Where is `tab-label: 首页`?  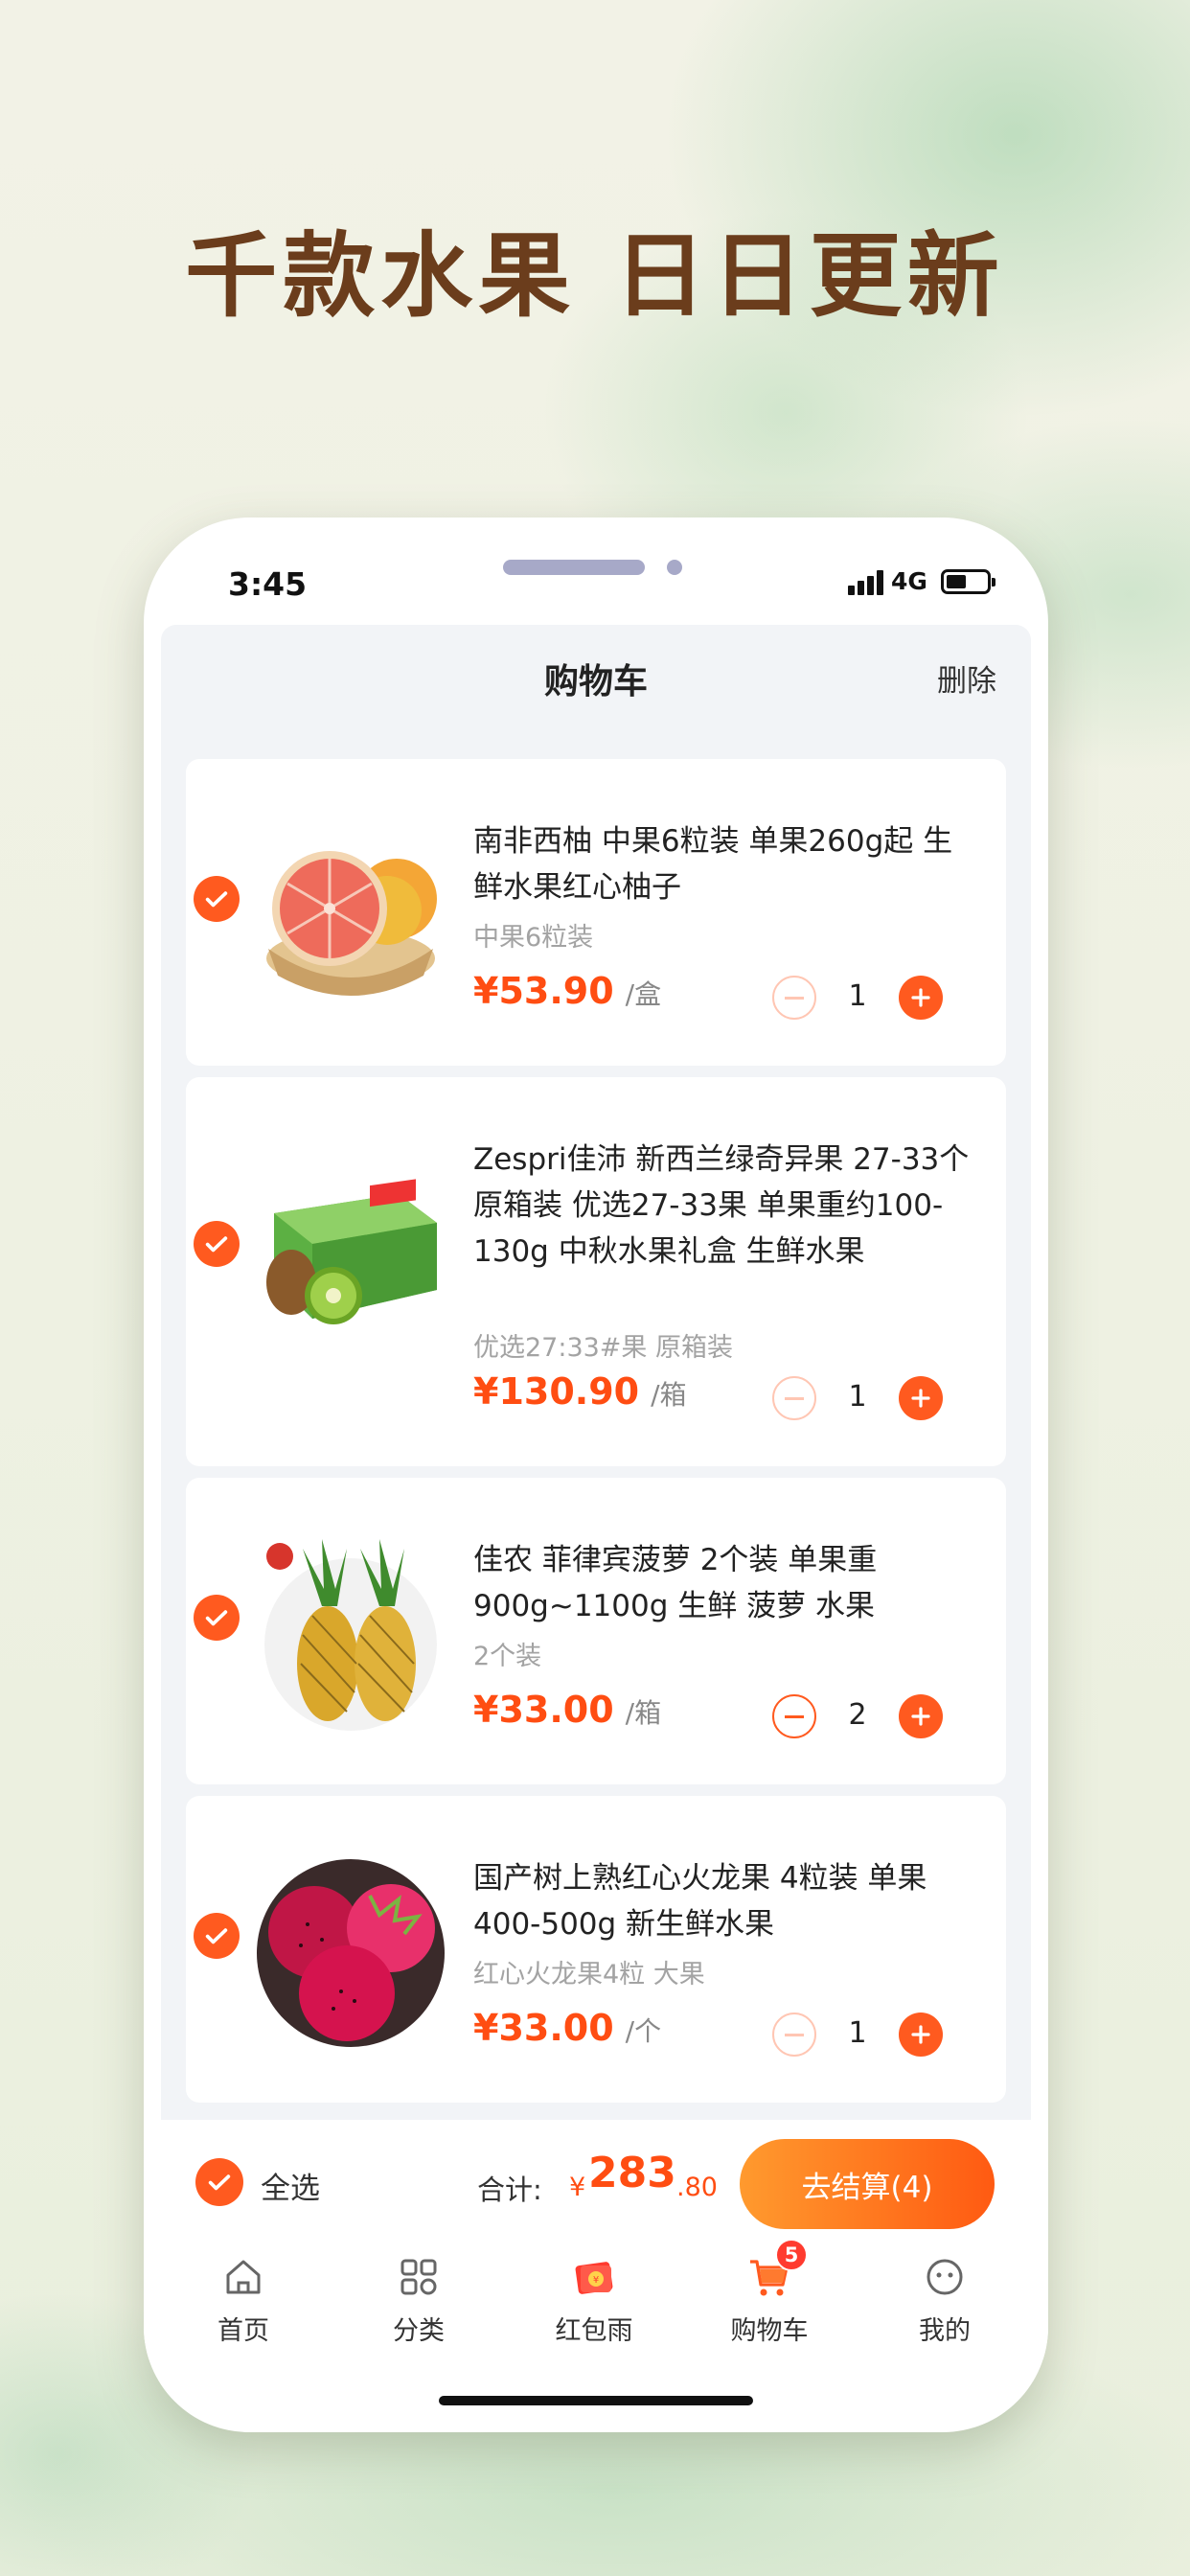 tab-label: 首页 is located at coordinates (243, 2331).